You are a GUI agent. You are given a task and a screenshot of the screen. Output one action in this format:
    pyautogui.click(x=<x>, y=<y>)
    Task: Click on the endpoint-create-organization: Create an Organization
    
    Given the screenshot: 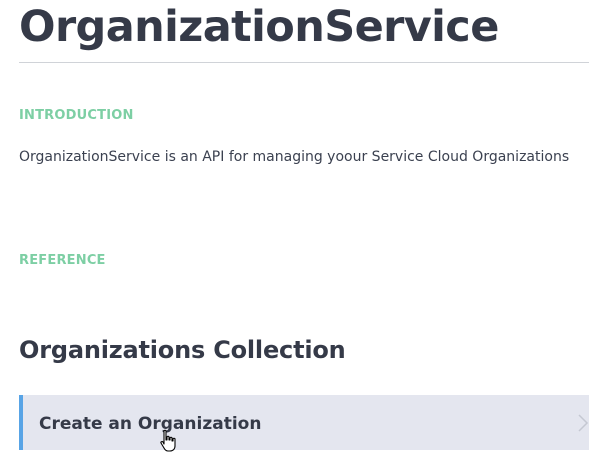 What is the action you would take?
    pyautogui.click(x=304, y=422)
    